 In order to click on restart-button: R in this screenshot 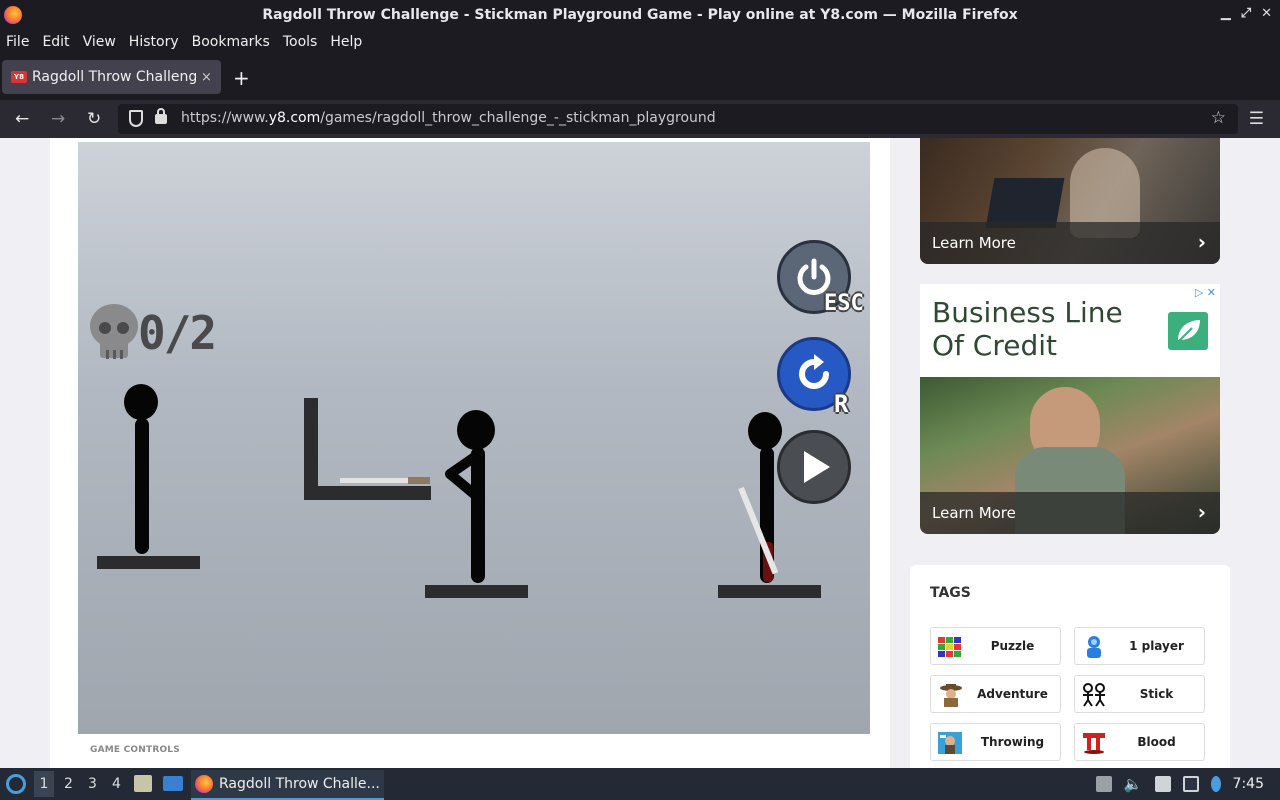, I will do `click(814, 377)`.